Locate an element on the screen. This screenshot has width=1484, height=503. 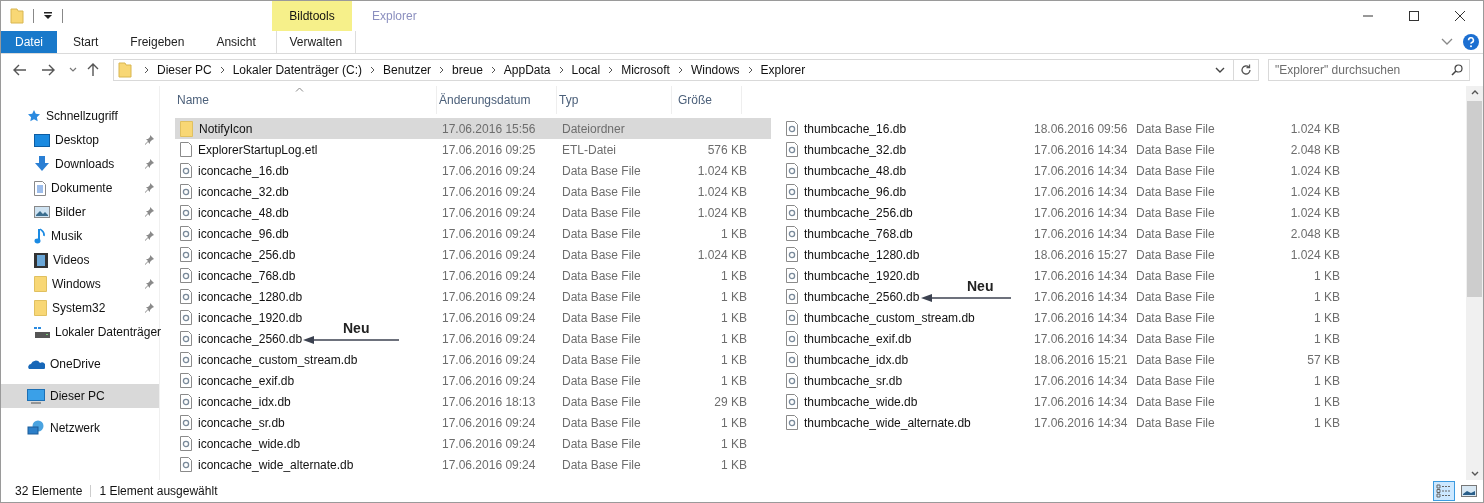
file-name: NotifyIcon is located at coordinates (226, 128).